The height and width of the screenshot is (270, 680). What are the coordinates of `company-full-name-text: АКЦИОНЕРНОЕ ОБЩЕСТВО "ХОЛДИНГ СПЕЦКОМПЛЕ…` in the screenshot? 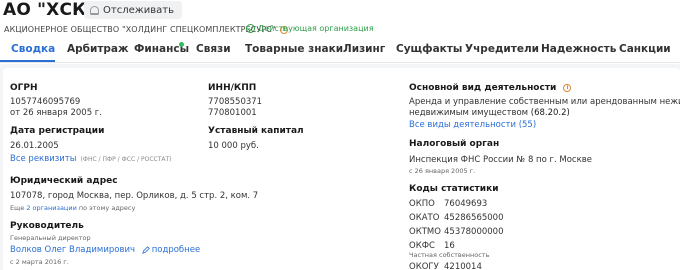 It's located at (140, 29).